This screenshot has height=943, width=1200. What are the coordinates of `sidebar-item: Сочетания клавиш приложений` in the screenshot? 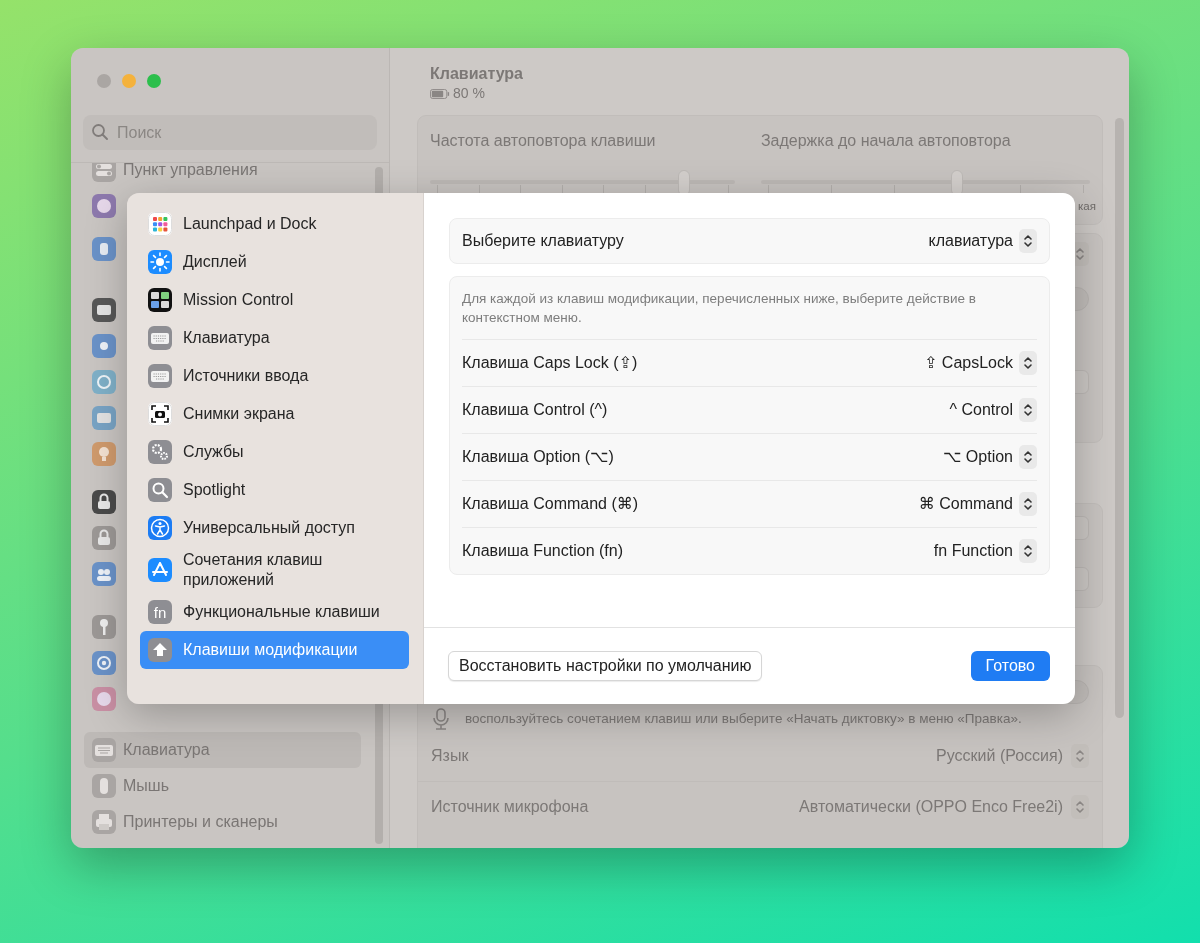 It's located at (274, 570).